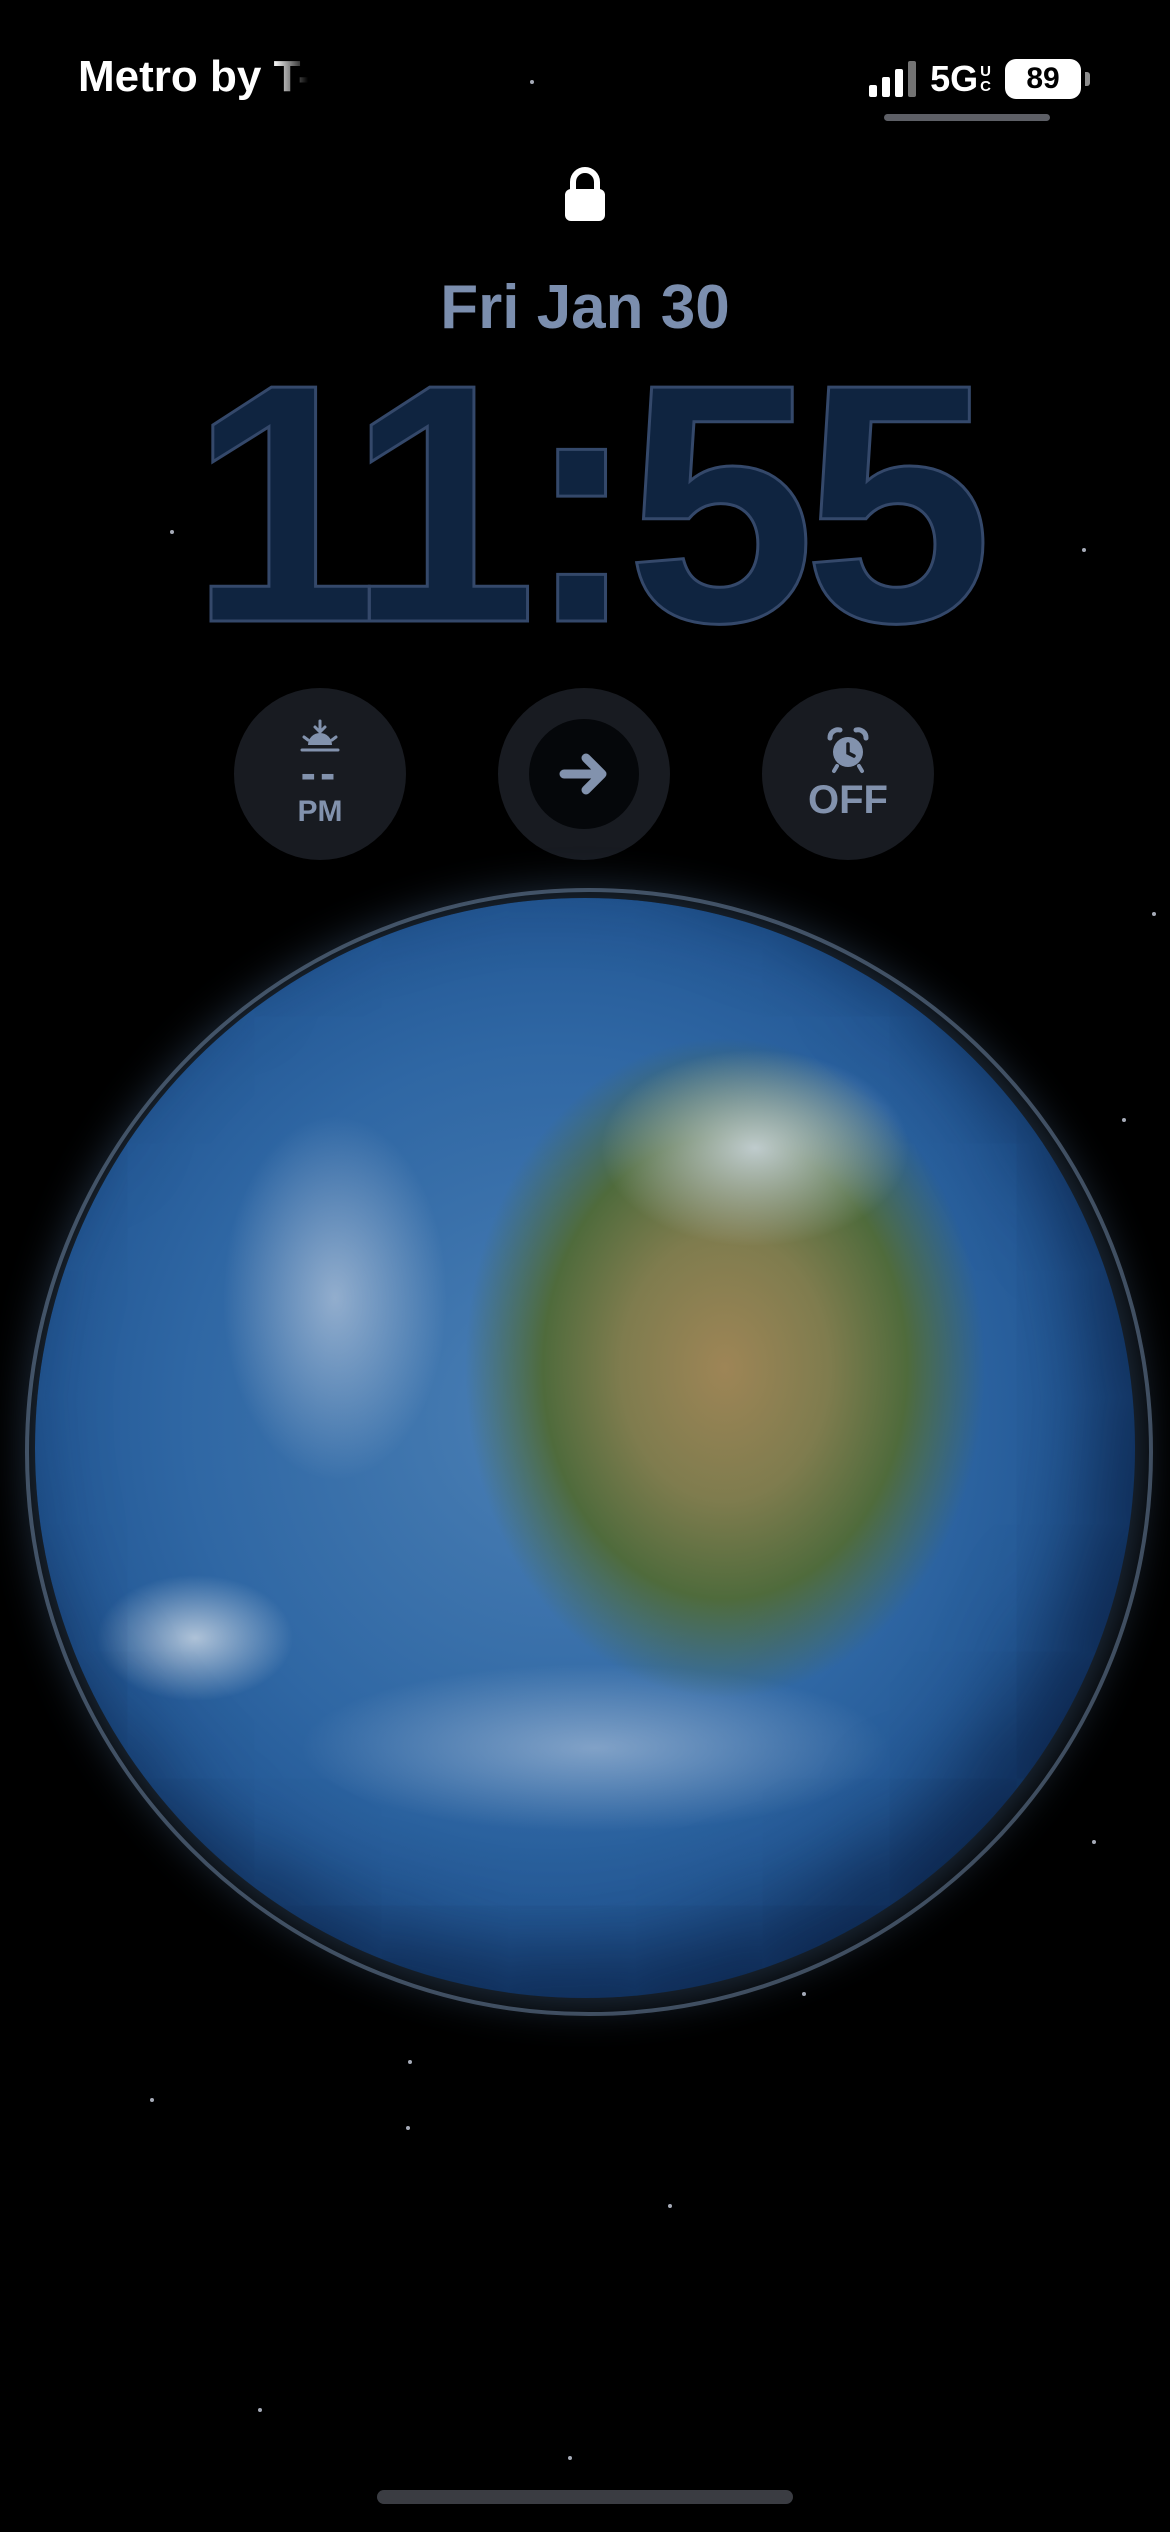  I want to click on alarm-widget: OFF, so click(848, 774).